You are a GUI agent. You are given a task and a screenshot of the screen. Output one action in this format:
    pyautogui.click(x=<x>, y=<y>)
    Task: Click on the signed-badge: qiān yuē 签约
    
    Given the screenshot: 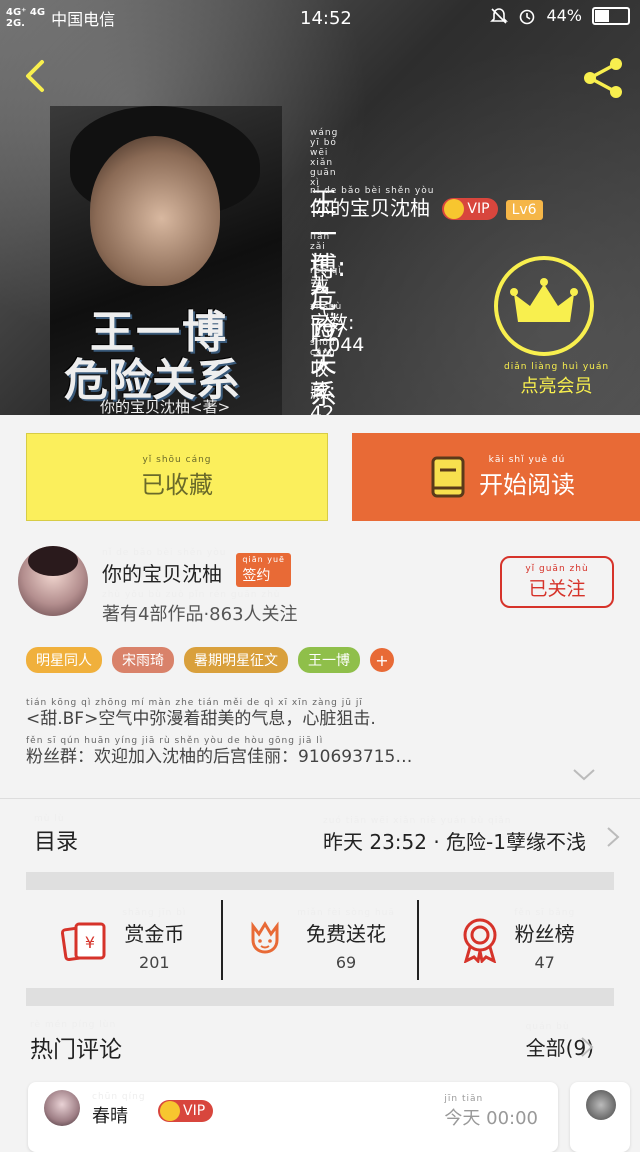 What is the action you would take?
    pyautogui.click(x=263, y=570)
    